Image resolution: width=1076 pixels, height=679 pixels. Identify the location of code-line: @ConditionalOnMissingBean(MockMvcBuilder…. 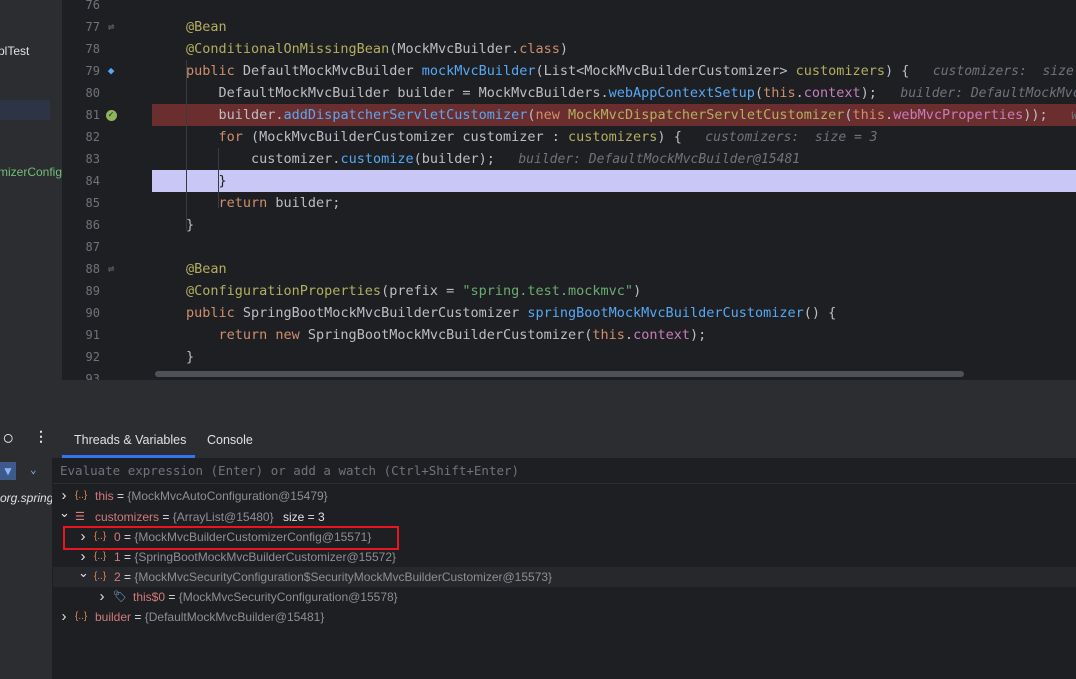
(614, 49).